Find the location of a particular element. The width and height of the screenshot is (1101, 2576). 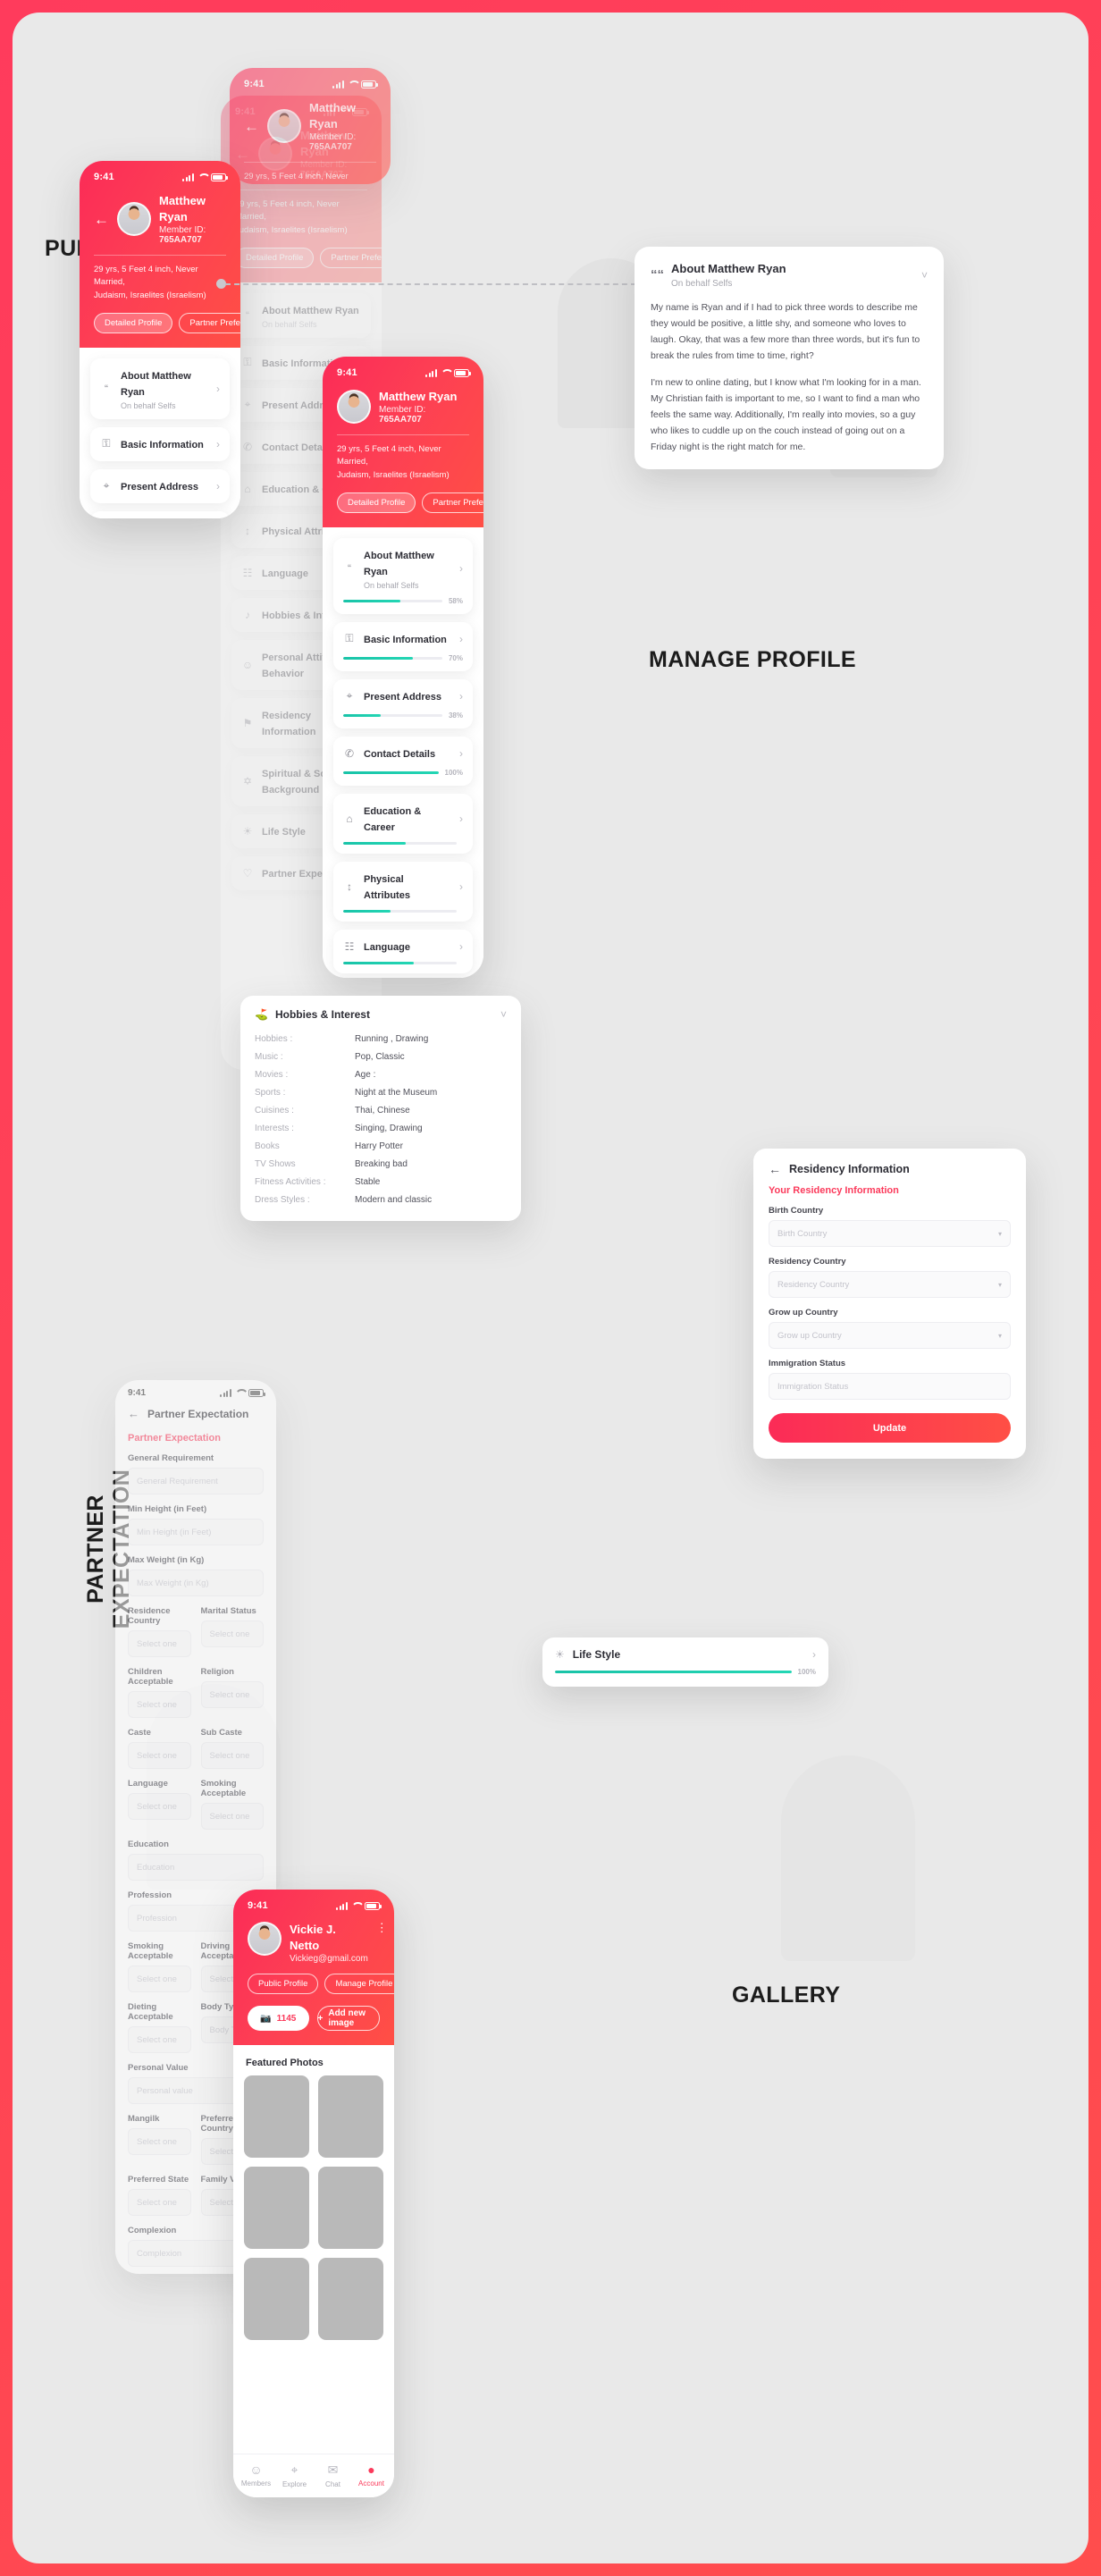

field-input: Immigration Status is located at coordinates (890, 1387).